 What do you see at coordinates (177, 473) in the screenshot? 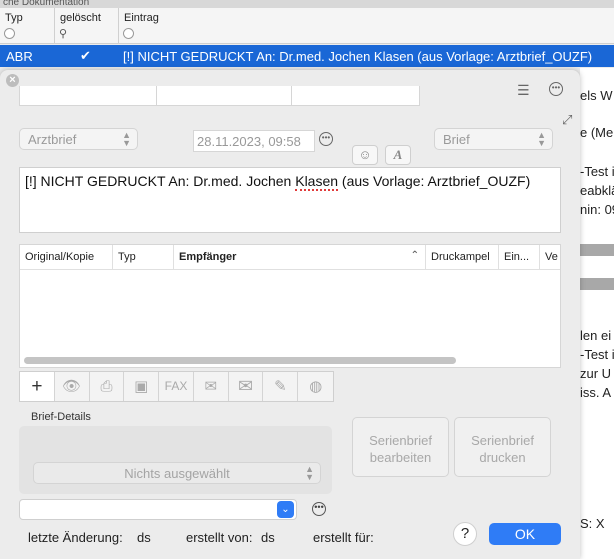
I see `details-select: Nichts ausgewählt ▲ ▼` at bounding box center [177, 473].